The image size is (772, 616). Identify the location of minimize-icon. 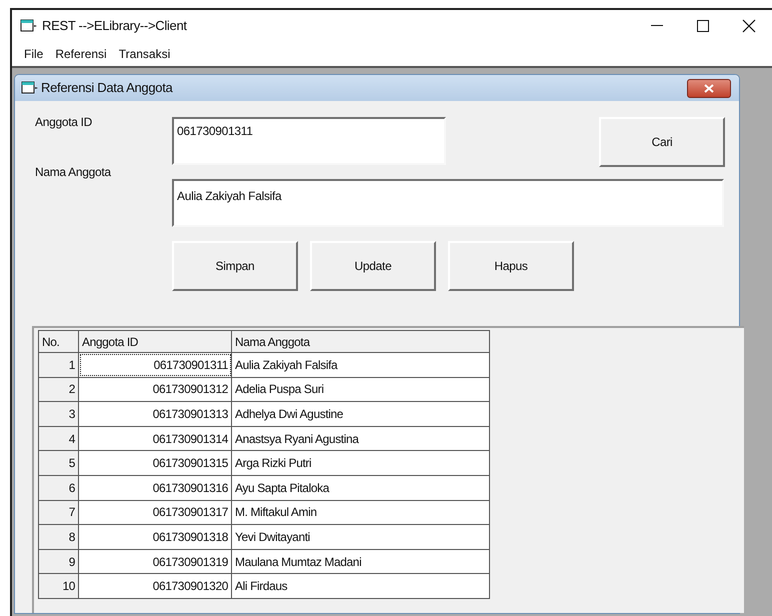
(657, 26).